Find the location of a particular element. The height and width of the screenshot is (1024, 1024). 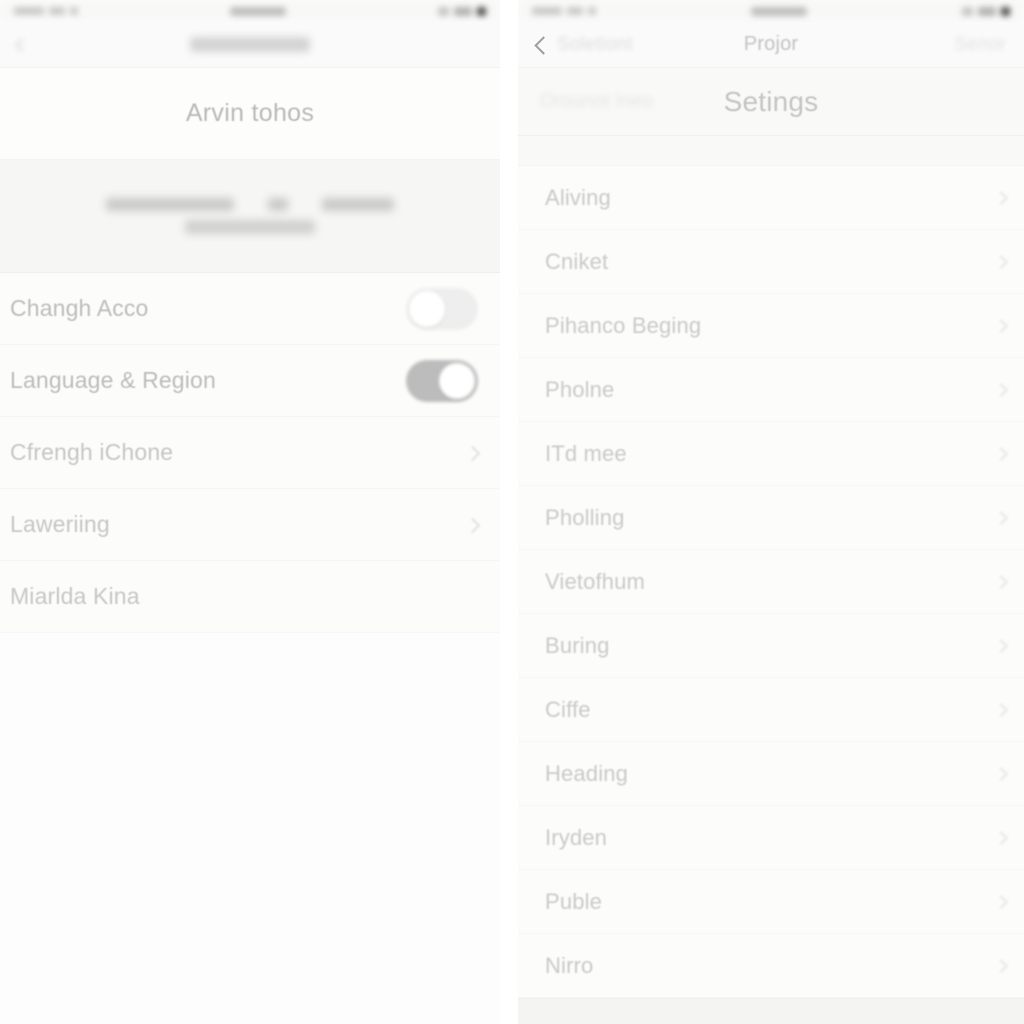

right-page-header: Orounot Ineo Setings is located at coordinates (771, 102).